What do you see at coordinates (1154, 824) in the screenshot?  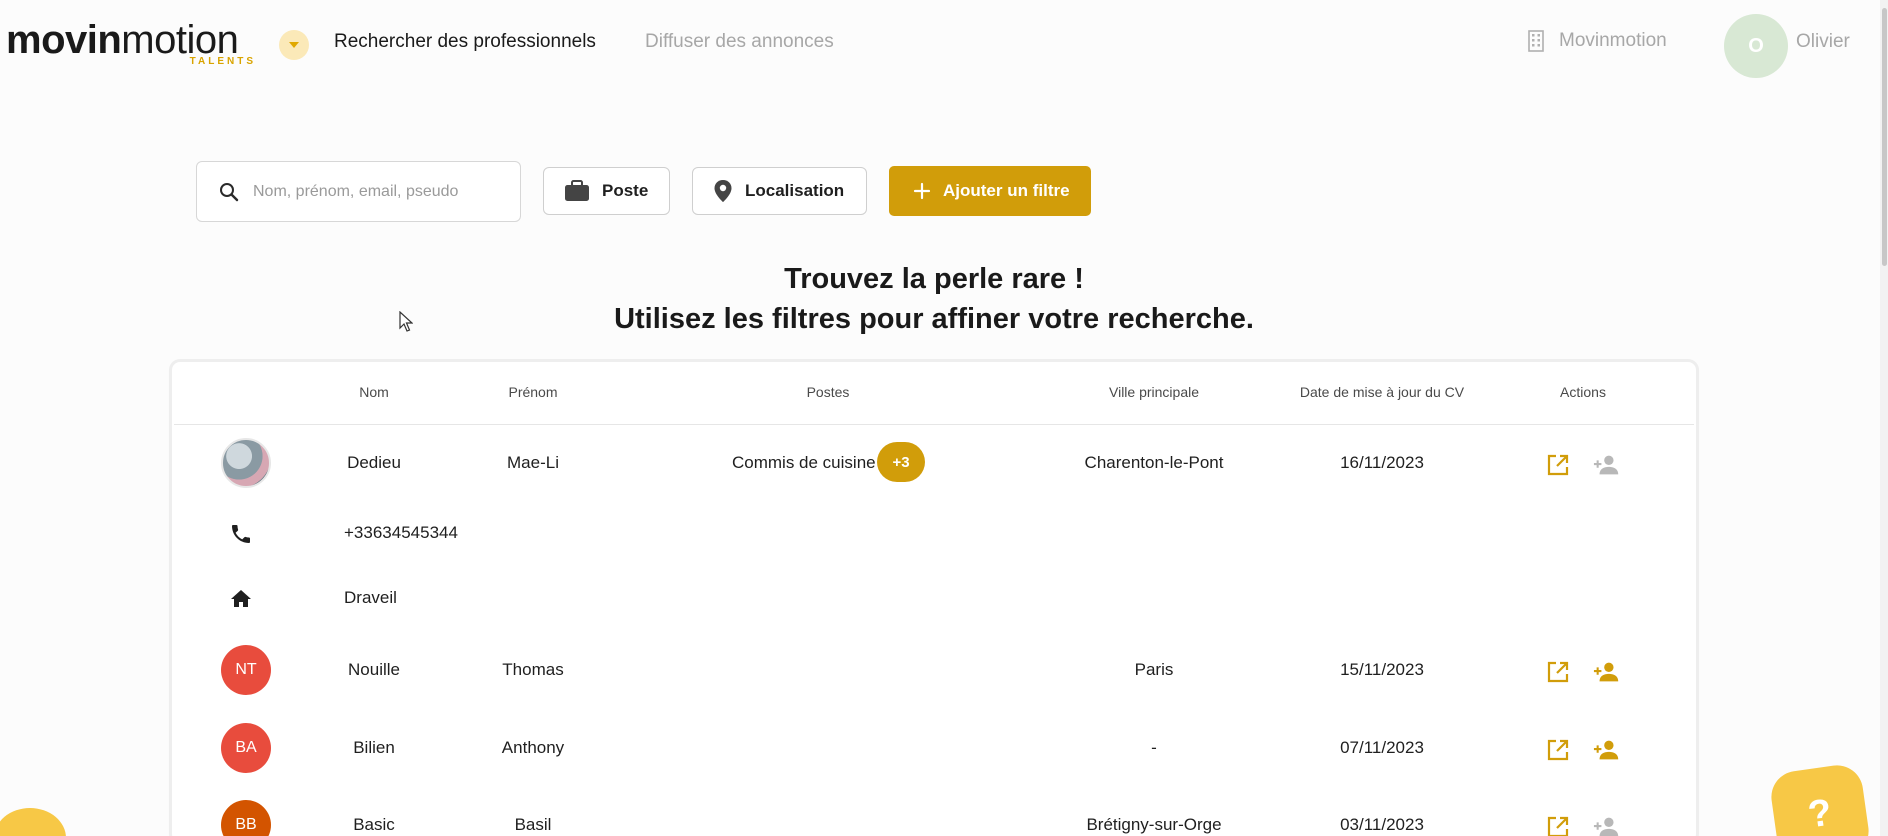 I see `cell-ville: Brétigny-sur-Orge` at bounding box center [1154, 824].